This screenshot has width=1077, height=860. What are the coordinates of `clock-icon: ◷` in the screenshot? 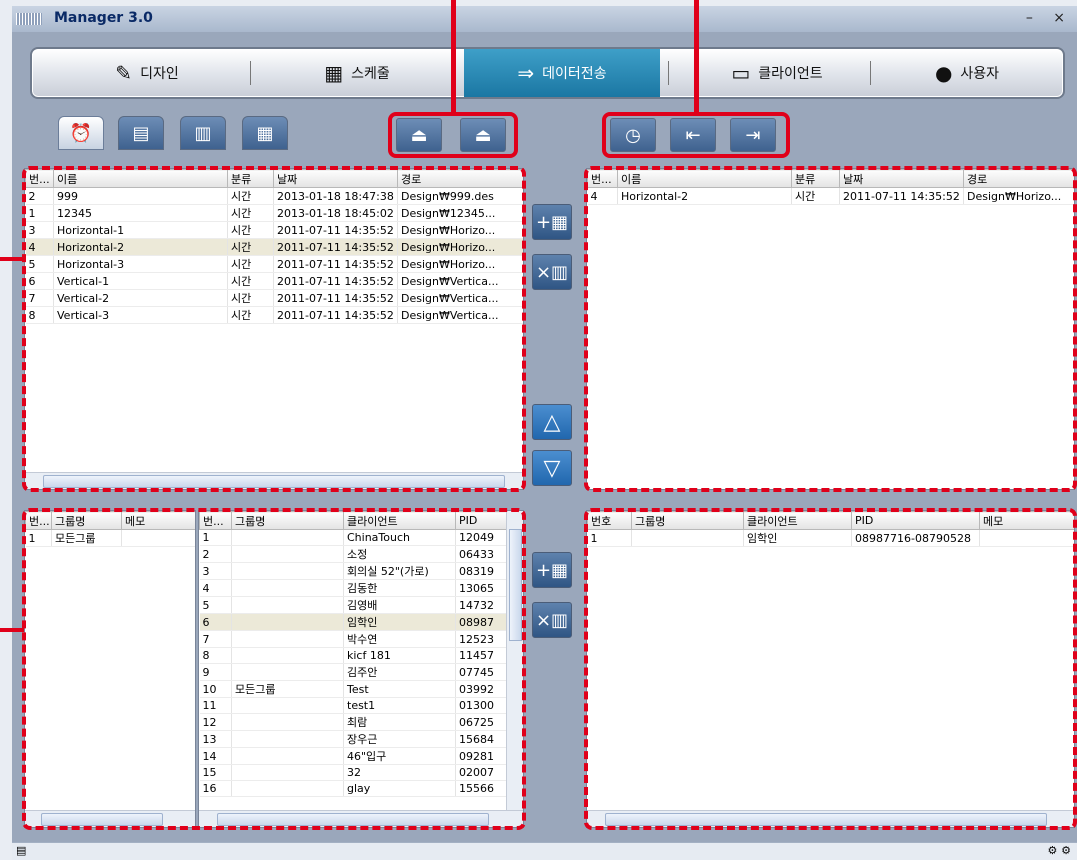 It's located at (633, 135).